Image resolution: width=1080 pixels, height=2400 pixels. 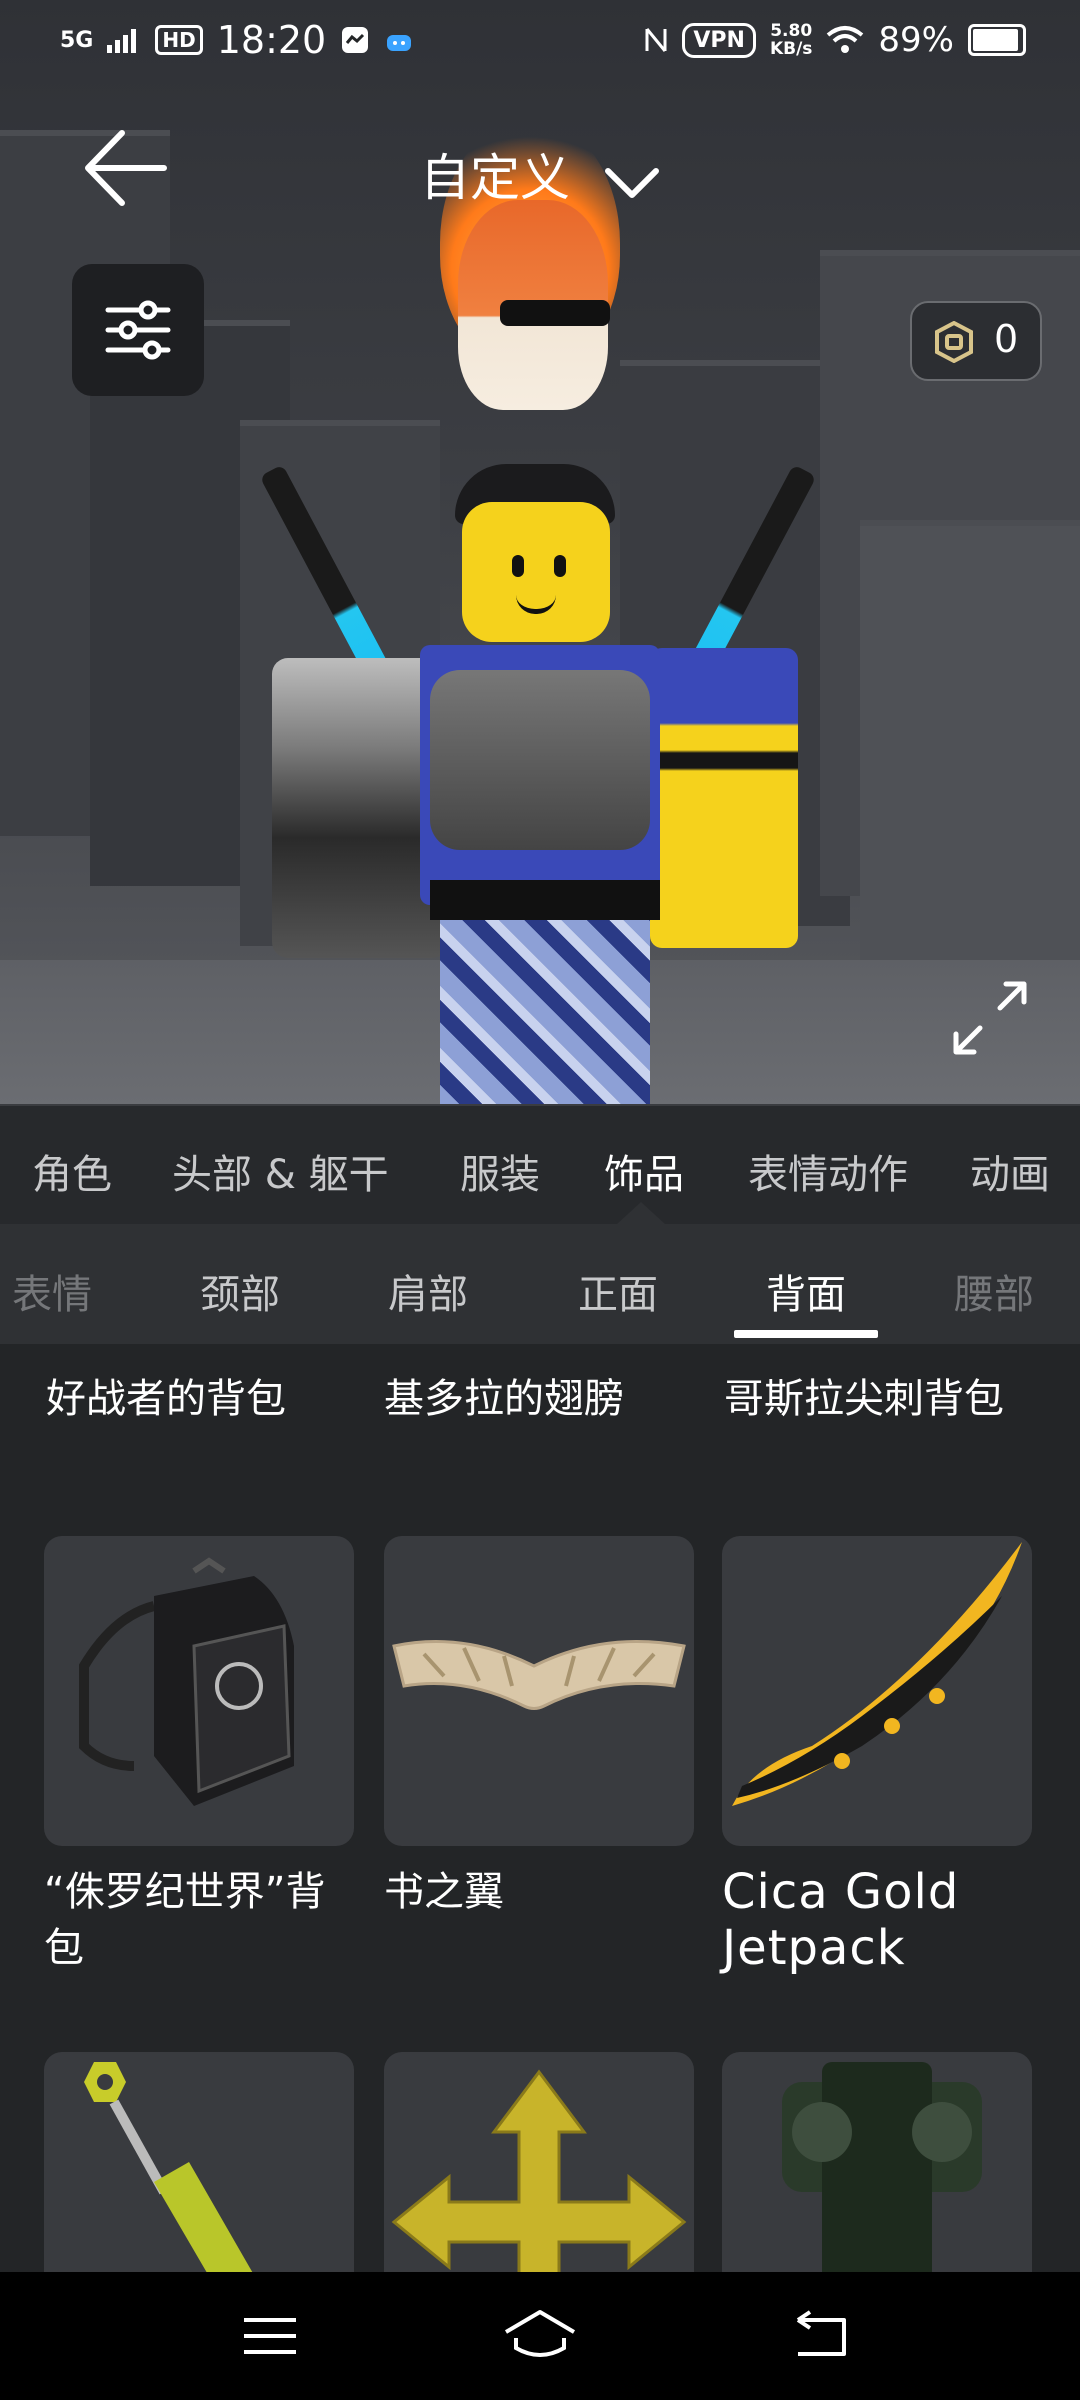 I want to click on sunglasses, so click(x=555, y=313).